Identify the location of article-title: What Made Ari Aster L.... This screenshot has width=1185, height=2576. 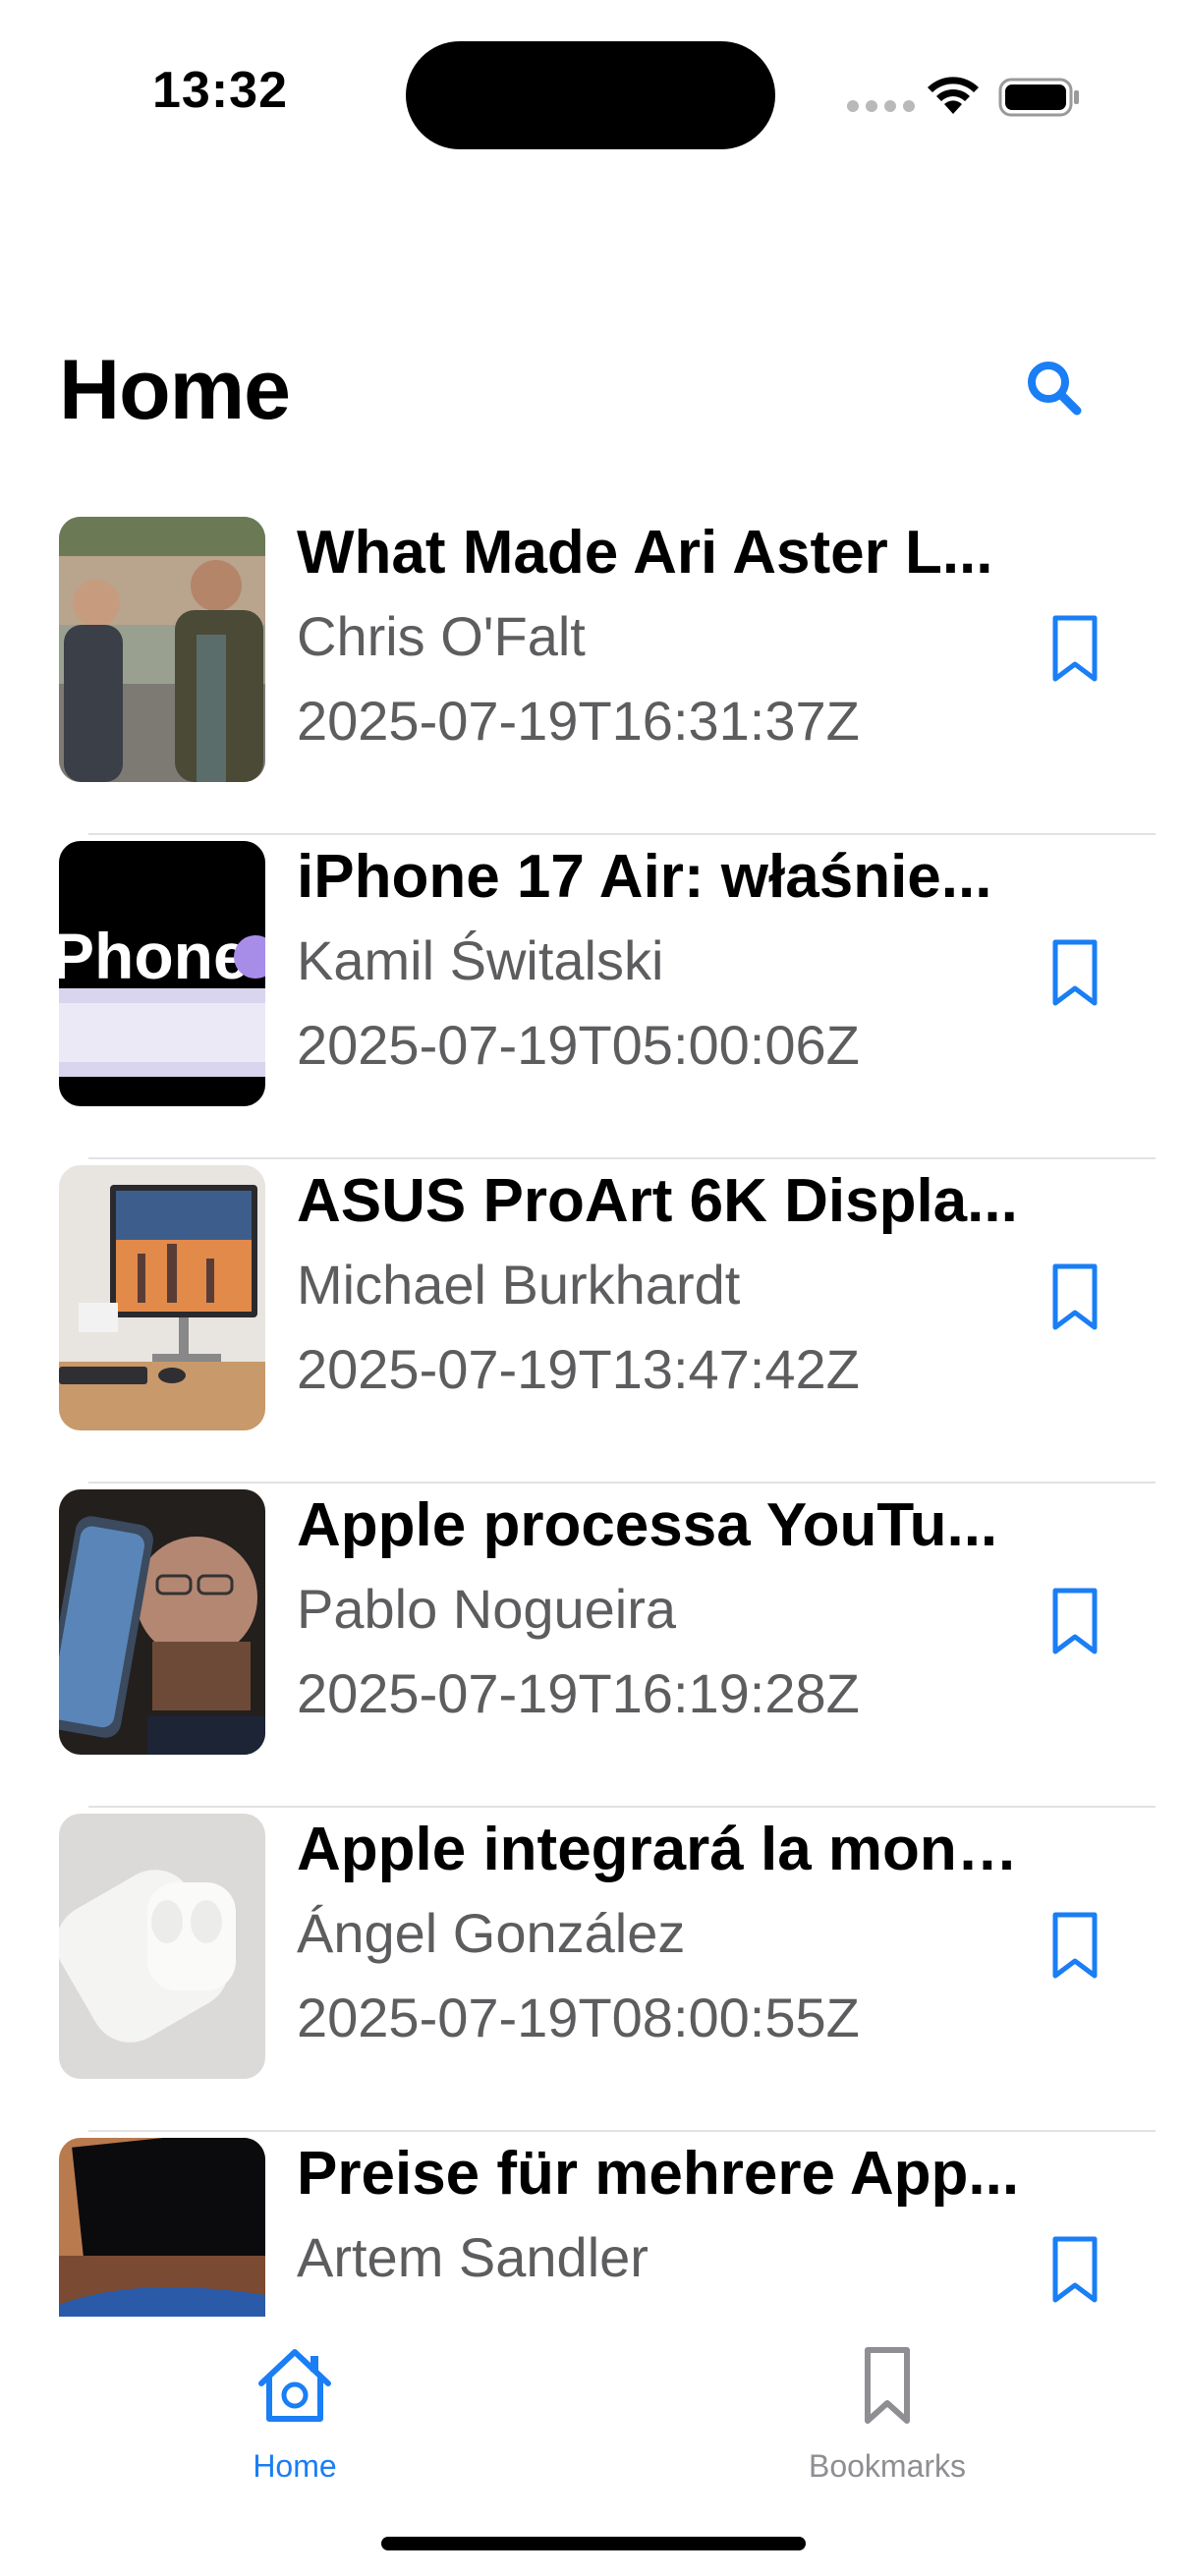
(645, 554).